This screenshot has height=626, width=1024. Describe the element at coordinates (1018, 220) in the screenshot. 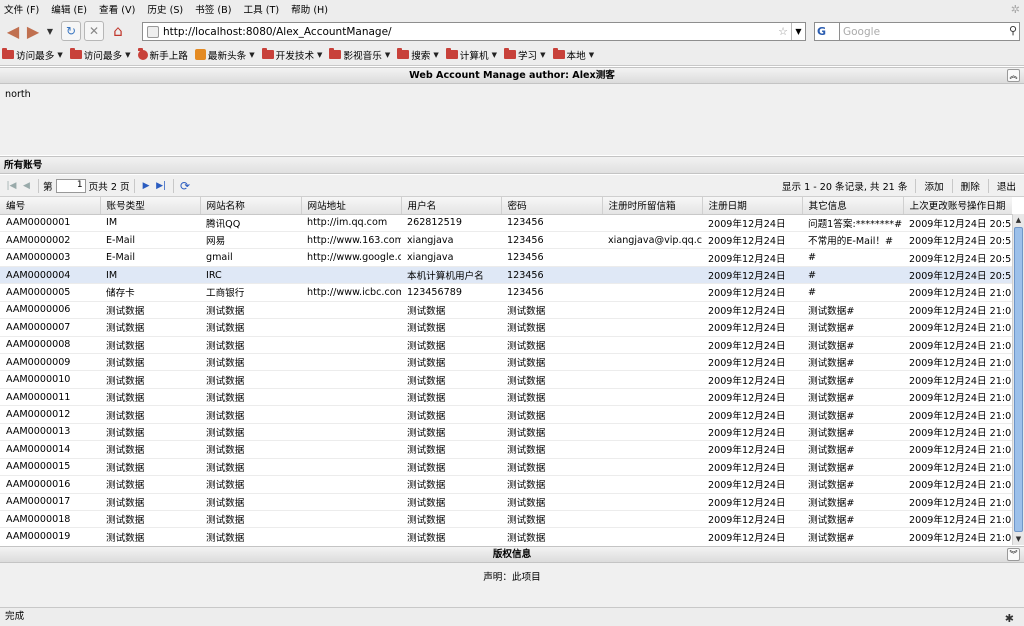

I see `scroll-up-icon: ▲` at that location.